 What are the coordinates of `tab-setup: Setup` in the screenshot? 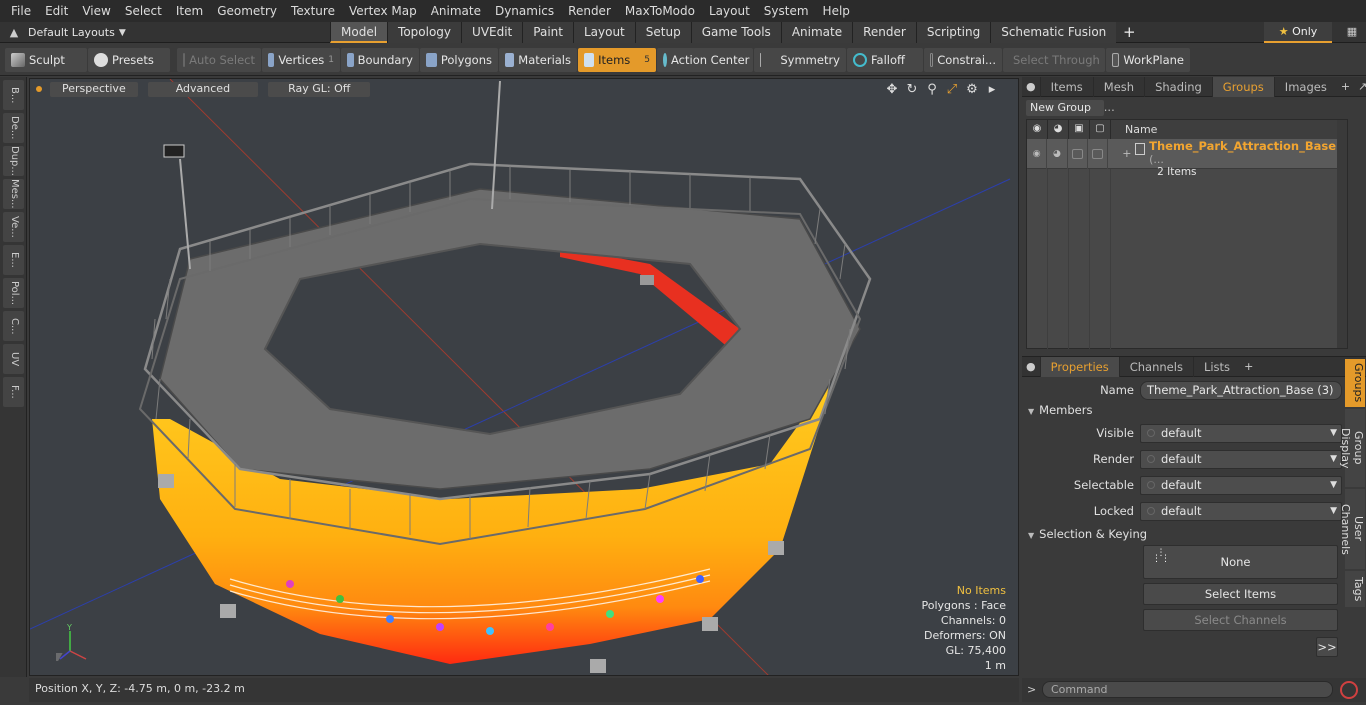 It's located at (662, 32).